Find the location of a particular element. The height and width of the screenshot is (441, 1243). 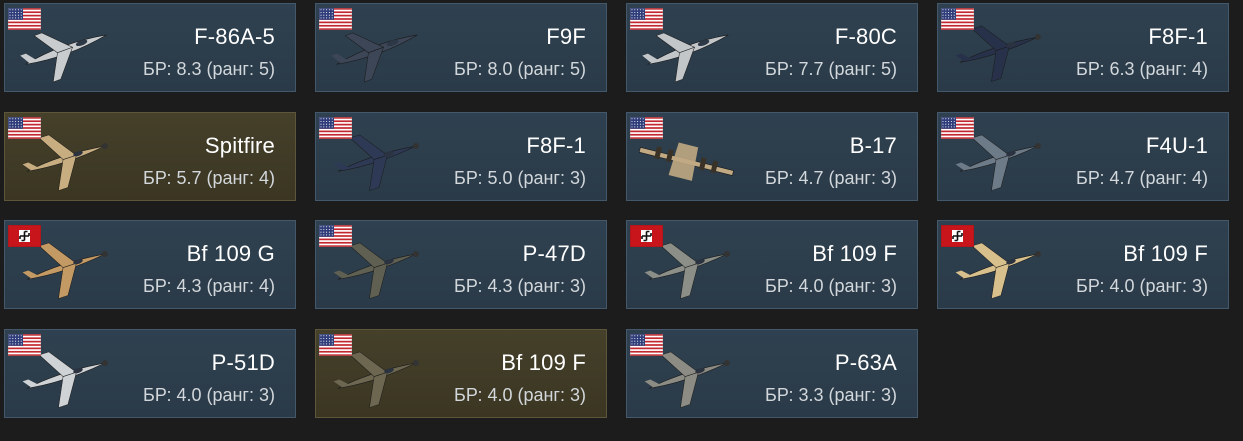

vehicle-card: F-80C БР: 7.7 (ранг: 5) is located at coordinates (772, 47).